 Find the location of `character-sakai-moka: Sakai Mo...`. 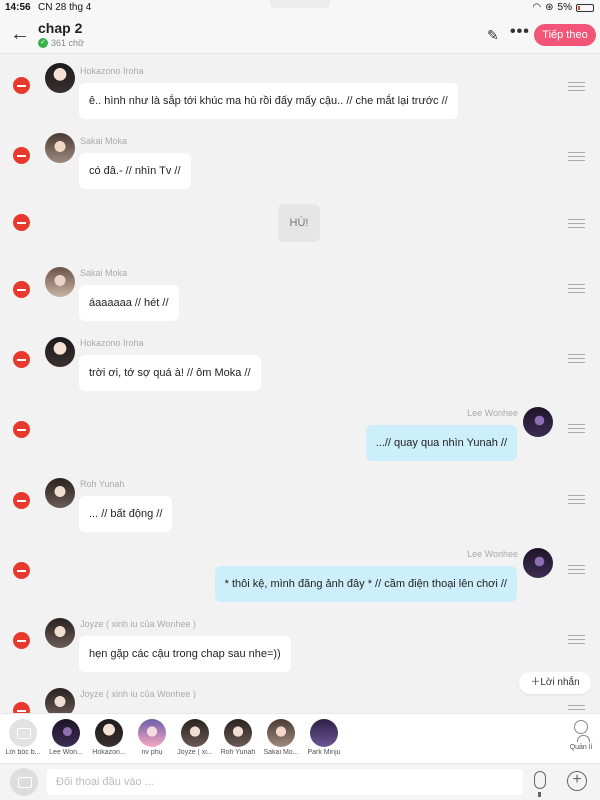

character-sakai-moka: Sakai Mo... is located at coordinates (281, 737).